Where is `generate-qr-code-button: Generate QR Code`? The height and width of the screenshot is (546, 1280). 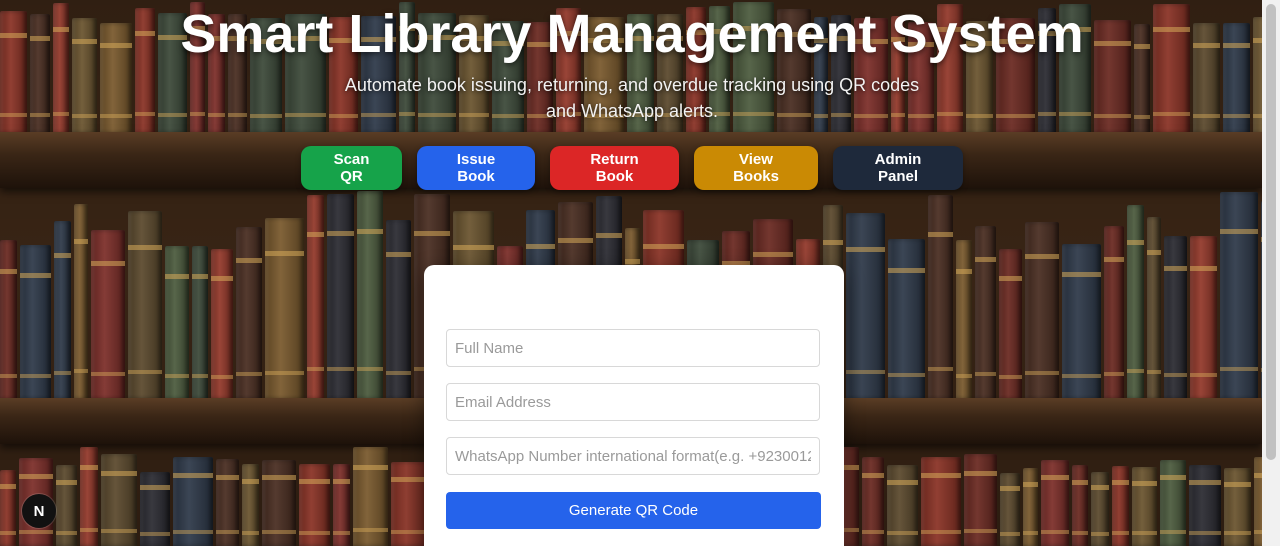
generate-qr-code-button: Generate QR Code is located at coordinates (633, 510).